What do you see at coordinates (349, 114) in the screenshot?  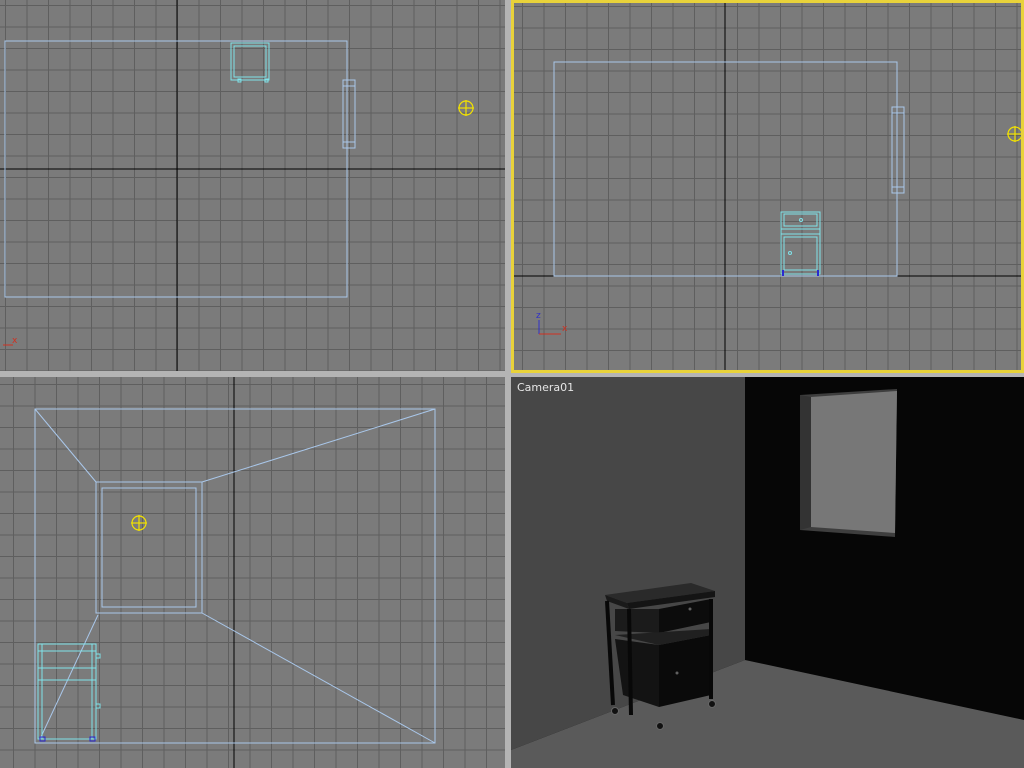 I see `window-top-wire` at bounding box center [349, 114].